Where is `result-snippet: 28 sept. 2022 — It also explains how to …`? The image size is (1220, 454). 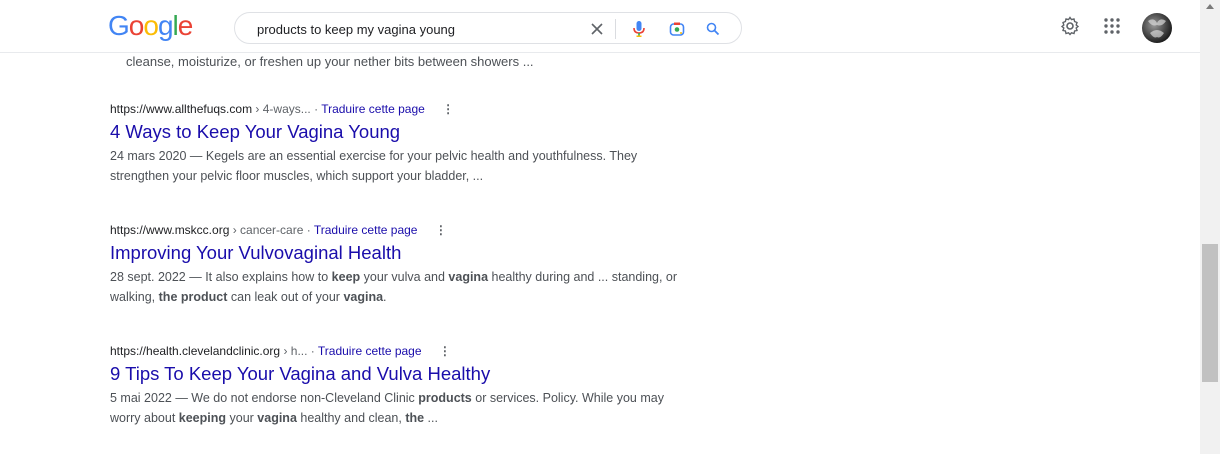
result-snippet: 28 sept. 2022 — It also explains how to … is located at coordinates (400, 287).